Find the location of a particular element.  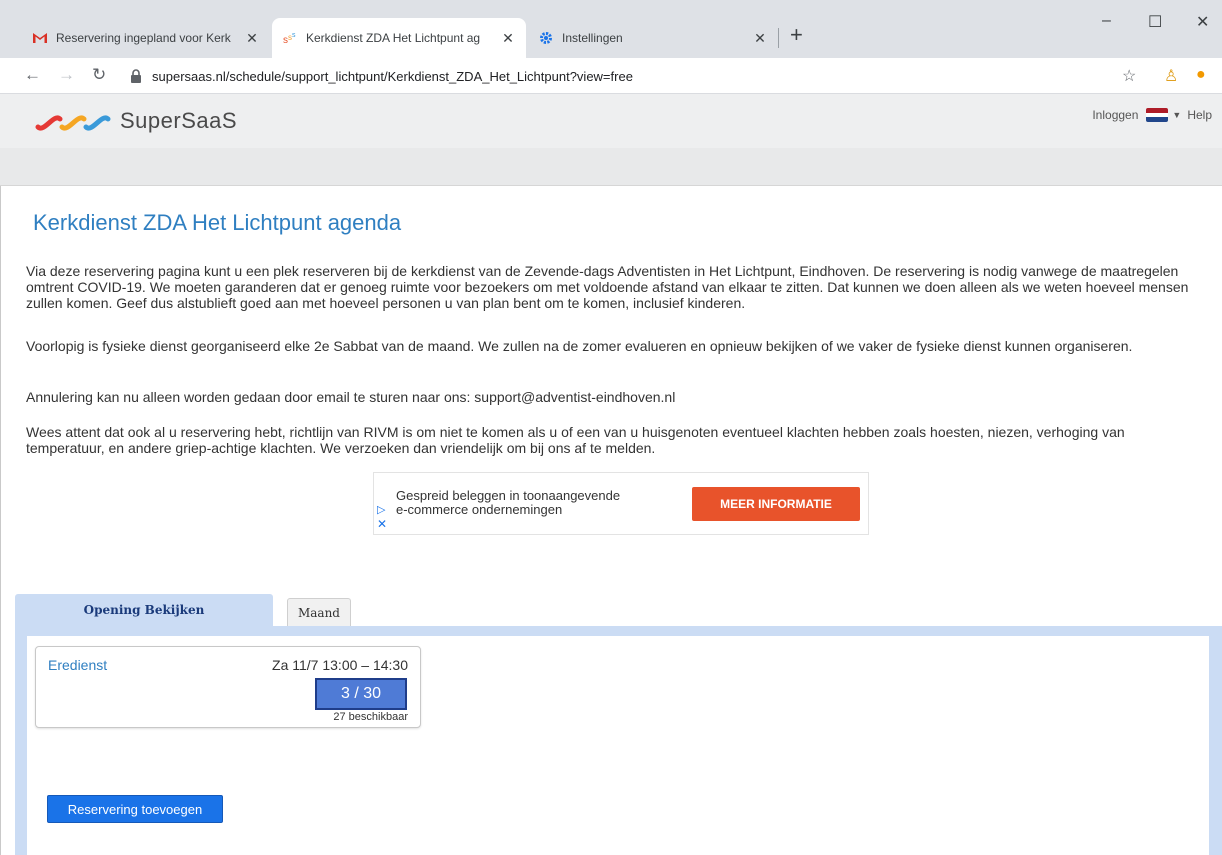

new-tab-icon: + is located at coordinates (796, 35).